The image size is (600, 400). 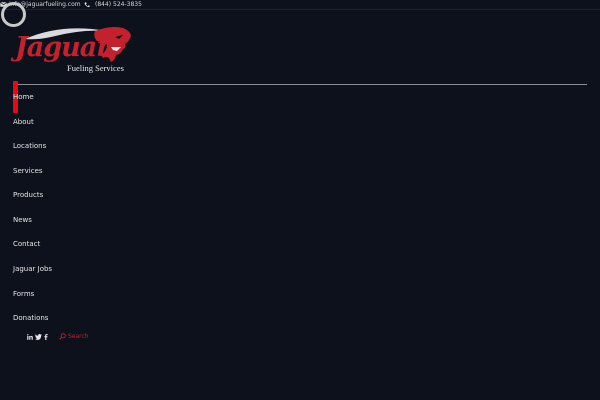 I want to click on twitter-icon, so click(x=38, y=336).